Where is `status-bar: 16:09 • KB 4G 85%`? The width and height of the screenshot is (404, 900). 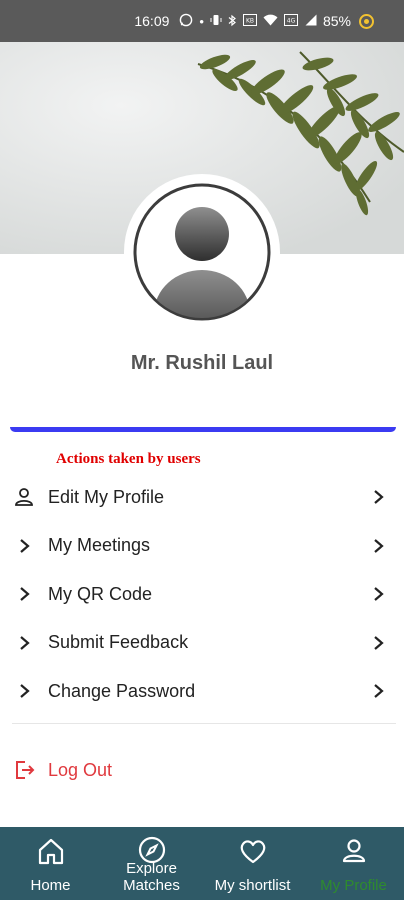
status-bar: 16:09 • KB 4G 85% is located at coordinates (202, 21).